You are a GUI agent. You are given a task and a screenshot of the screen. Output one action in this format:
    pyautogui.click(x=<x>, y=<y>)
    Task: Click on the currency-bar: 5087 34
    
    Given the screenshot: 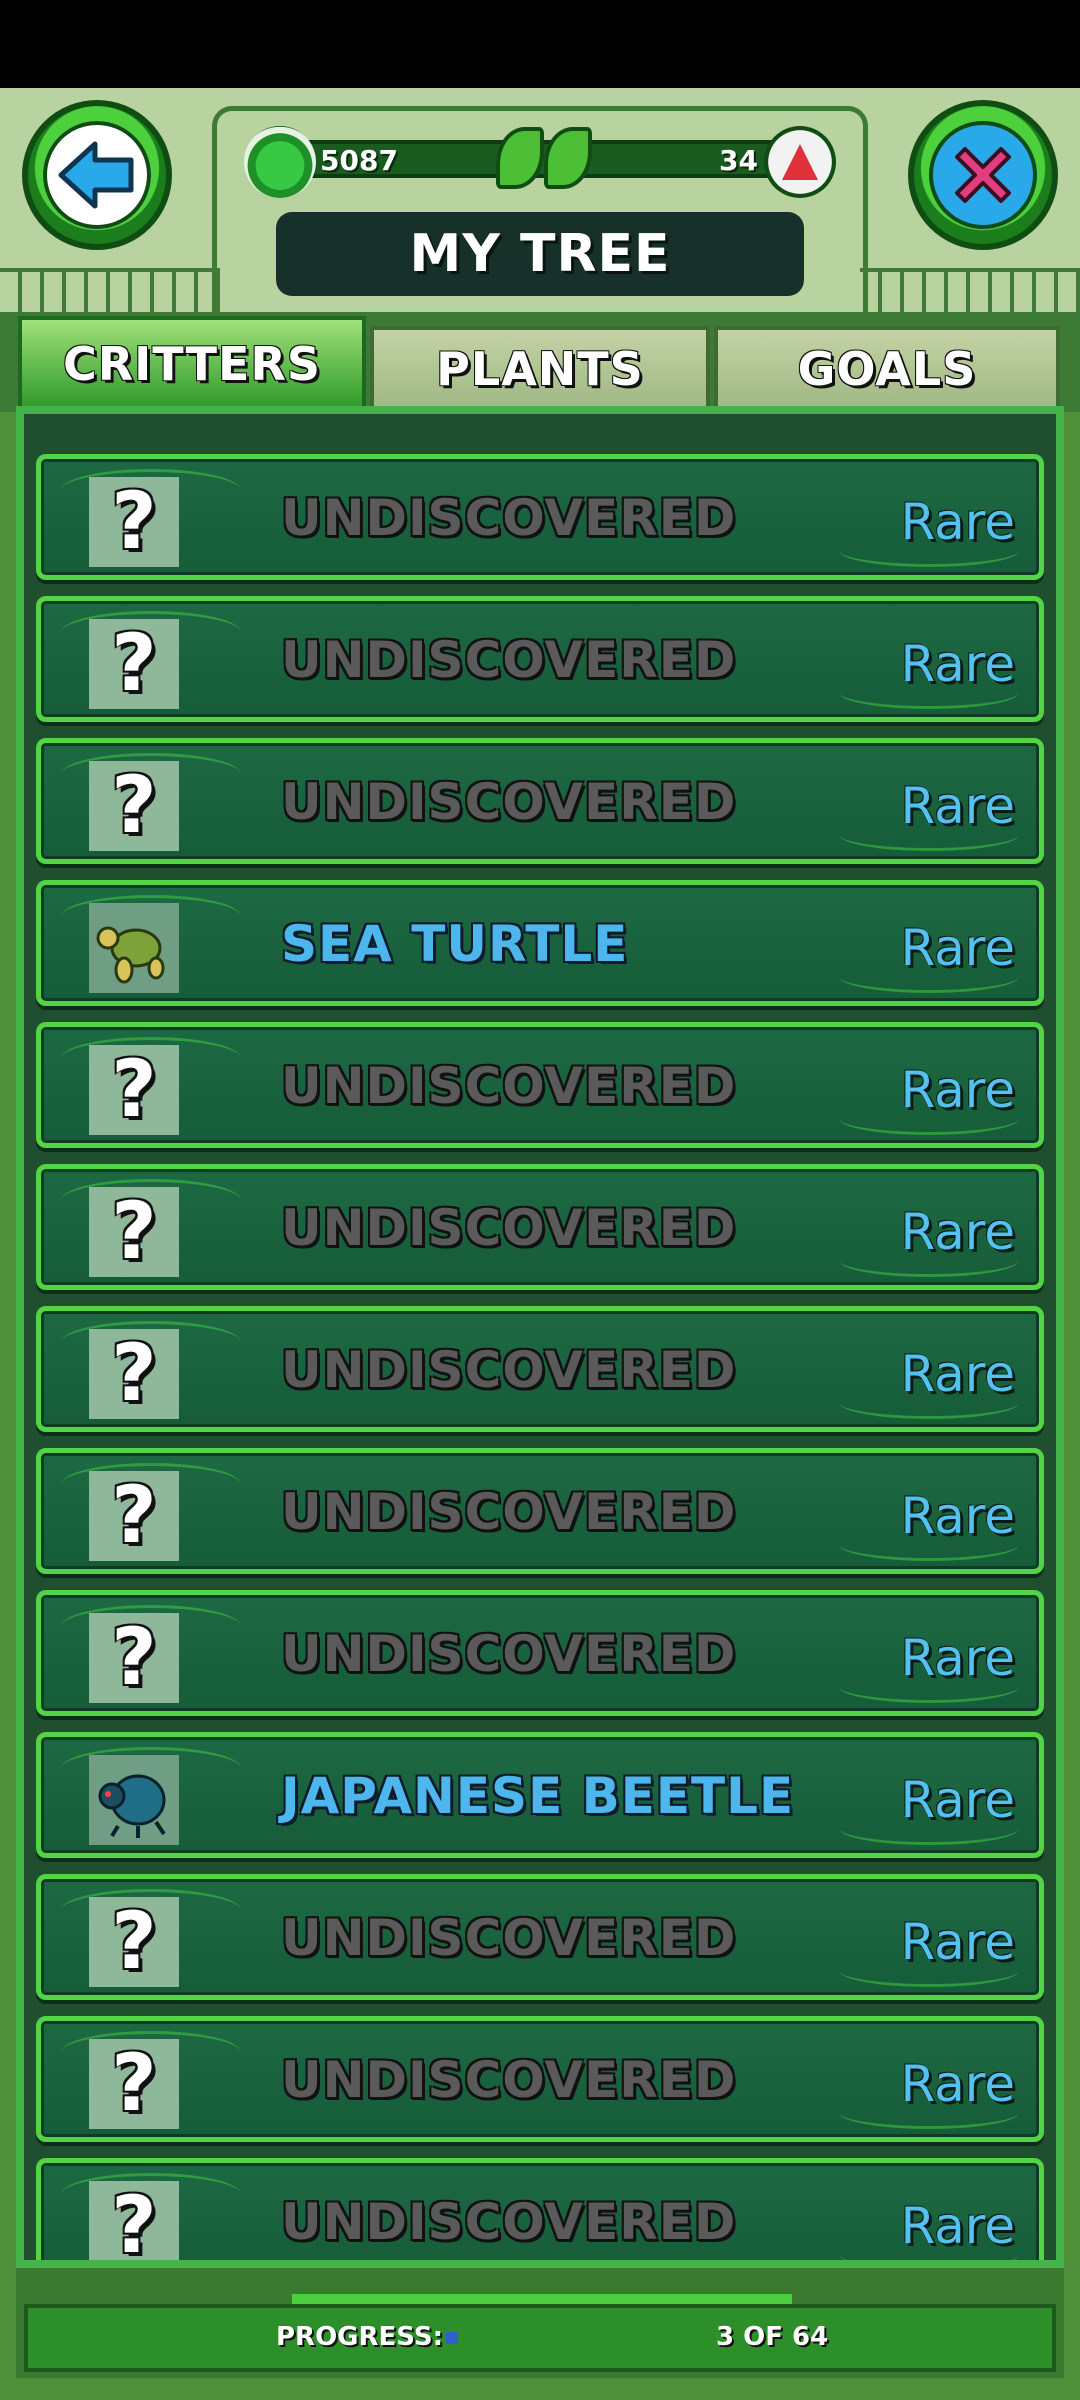 What is the action you would take?
    pyautogui.click(x=540, y=162)
    